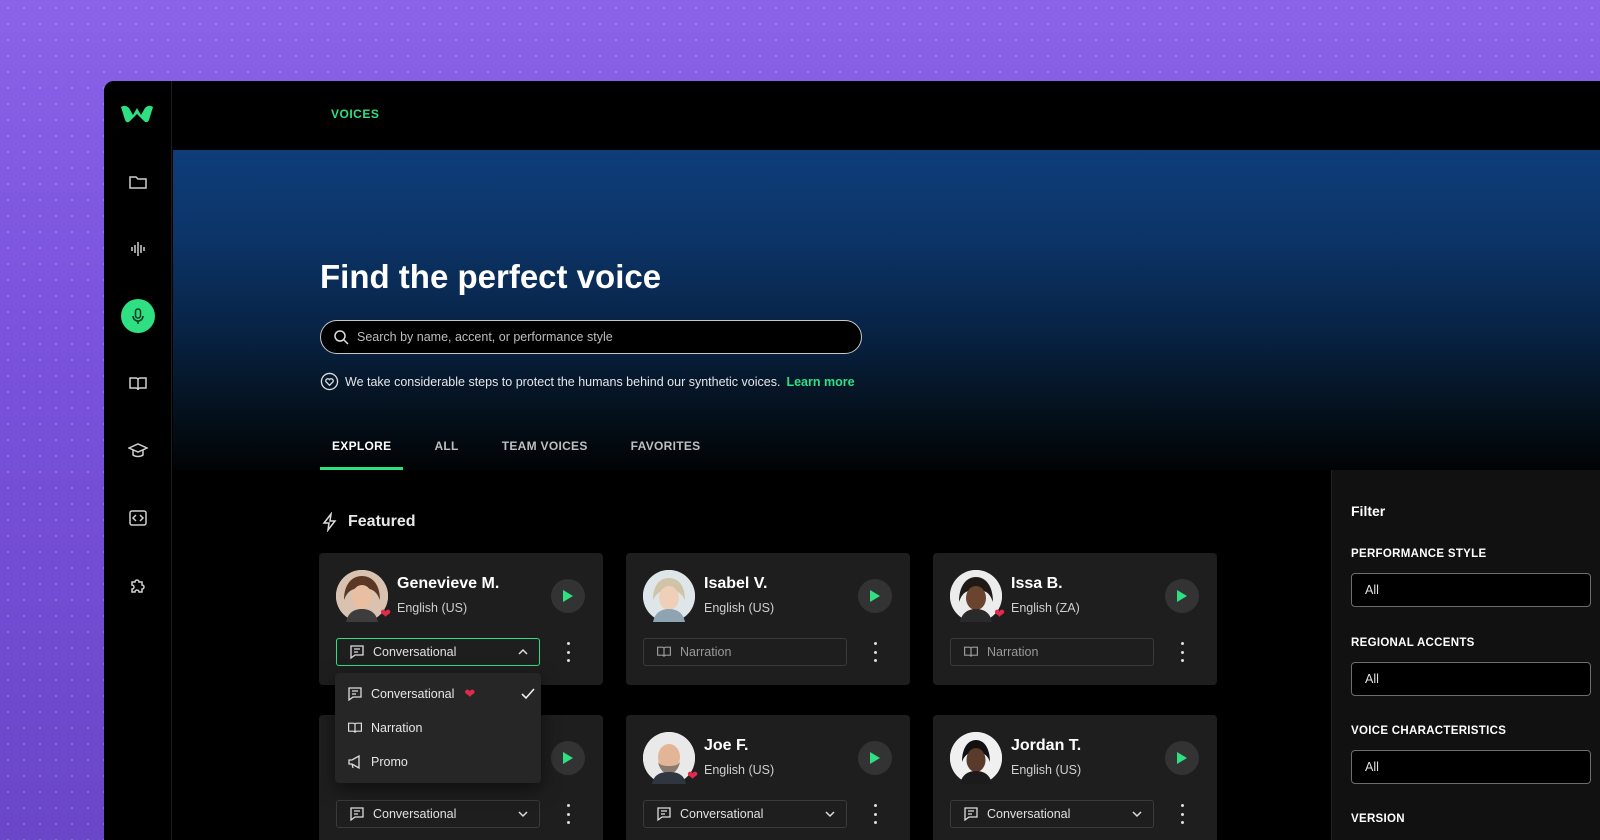 This screenshot has width=1600, height=840. I want to click on code-icon, so click(138, 518).